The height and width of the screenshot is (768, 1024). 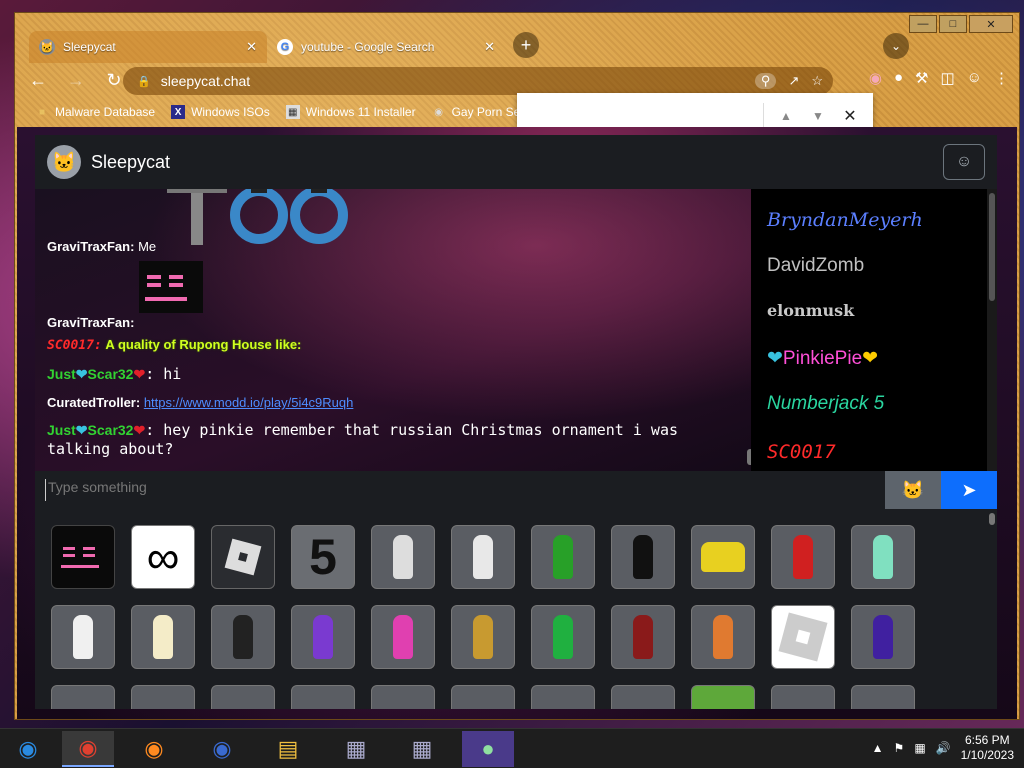 What do you see at coordinates (356, 749) in the screenshot?
I see `taskbar-installer-1: ▦` at bounding box center [356, 749].